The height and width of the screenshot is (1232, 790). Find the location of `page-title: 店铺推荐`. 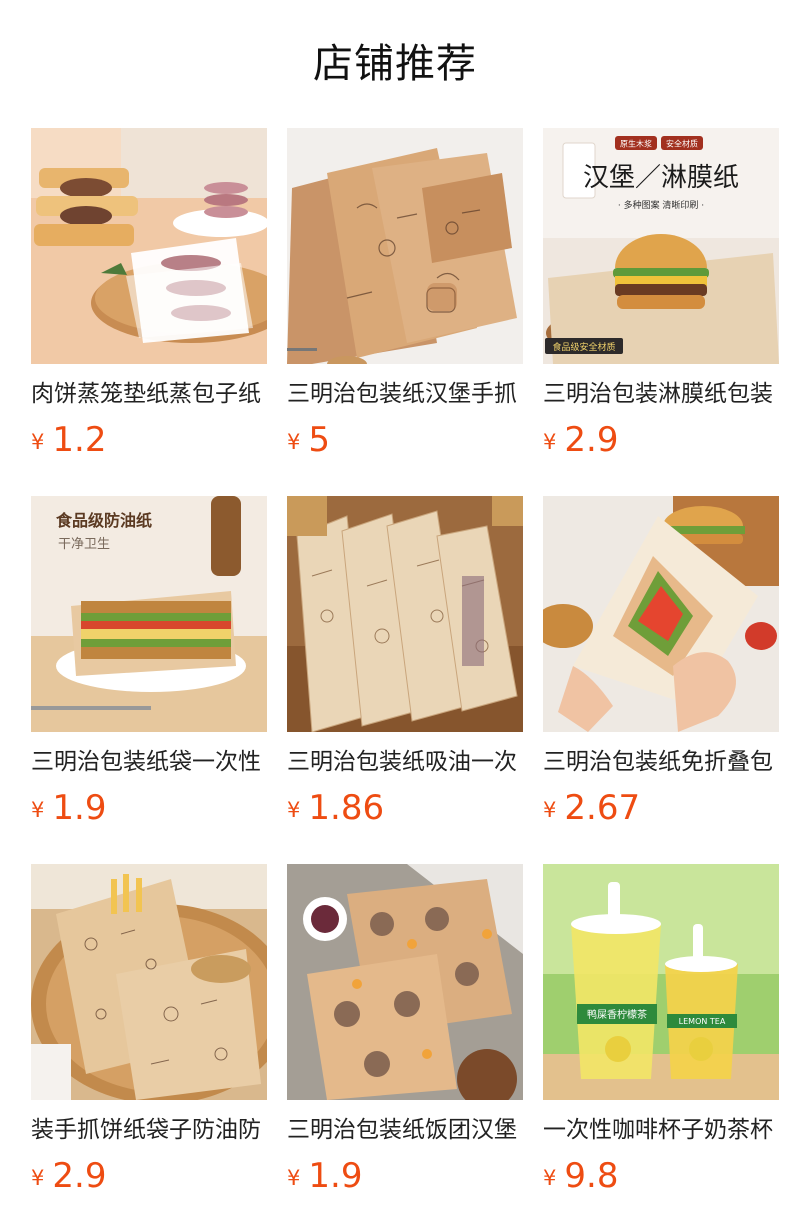

page-title: 店铺推荐 is located at coordinates (395, 64).